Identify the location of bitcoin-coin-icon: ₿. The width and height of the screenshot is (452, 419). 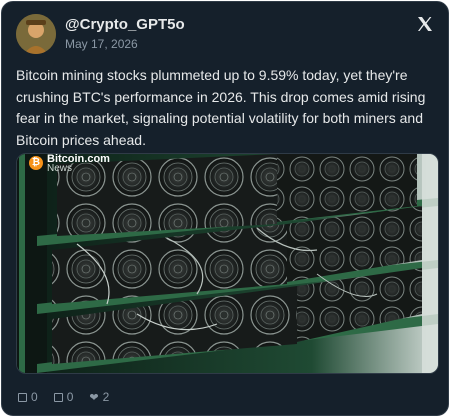
(36, 163).